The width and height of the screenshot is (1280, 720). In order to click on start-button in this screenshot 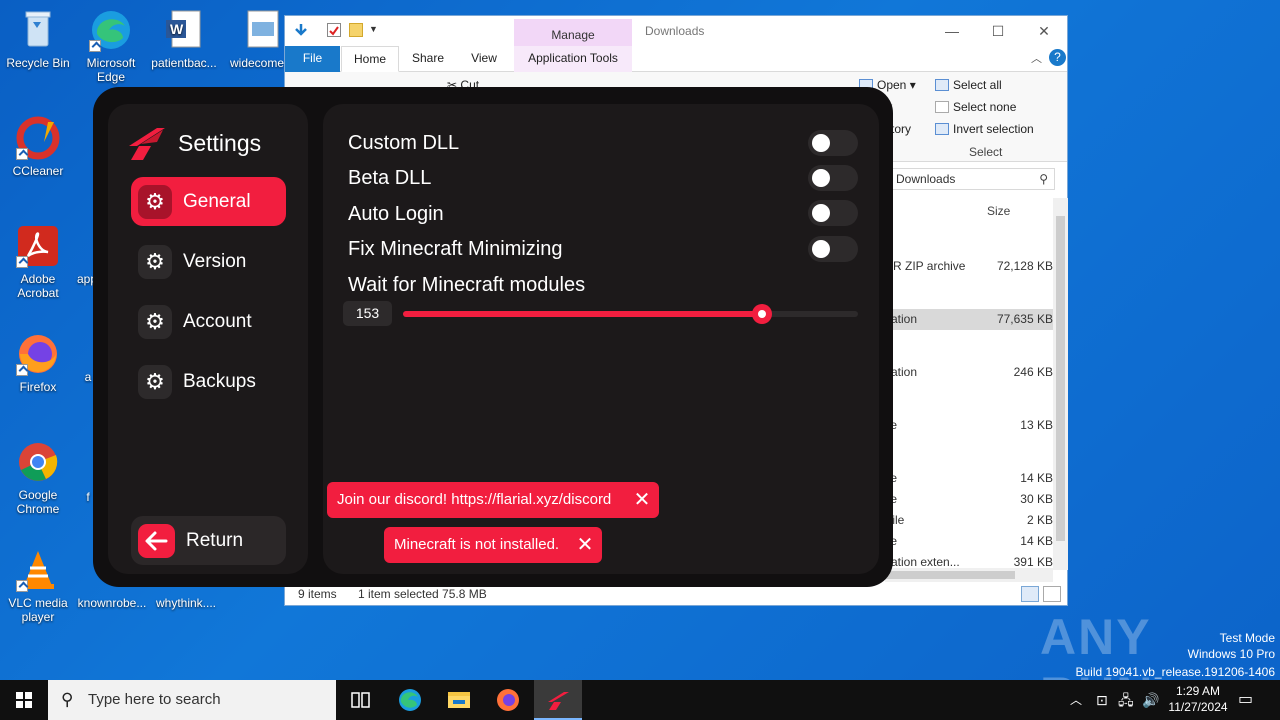, I will do `click(24, 700)`.